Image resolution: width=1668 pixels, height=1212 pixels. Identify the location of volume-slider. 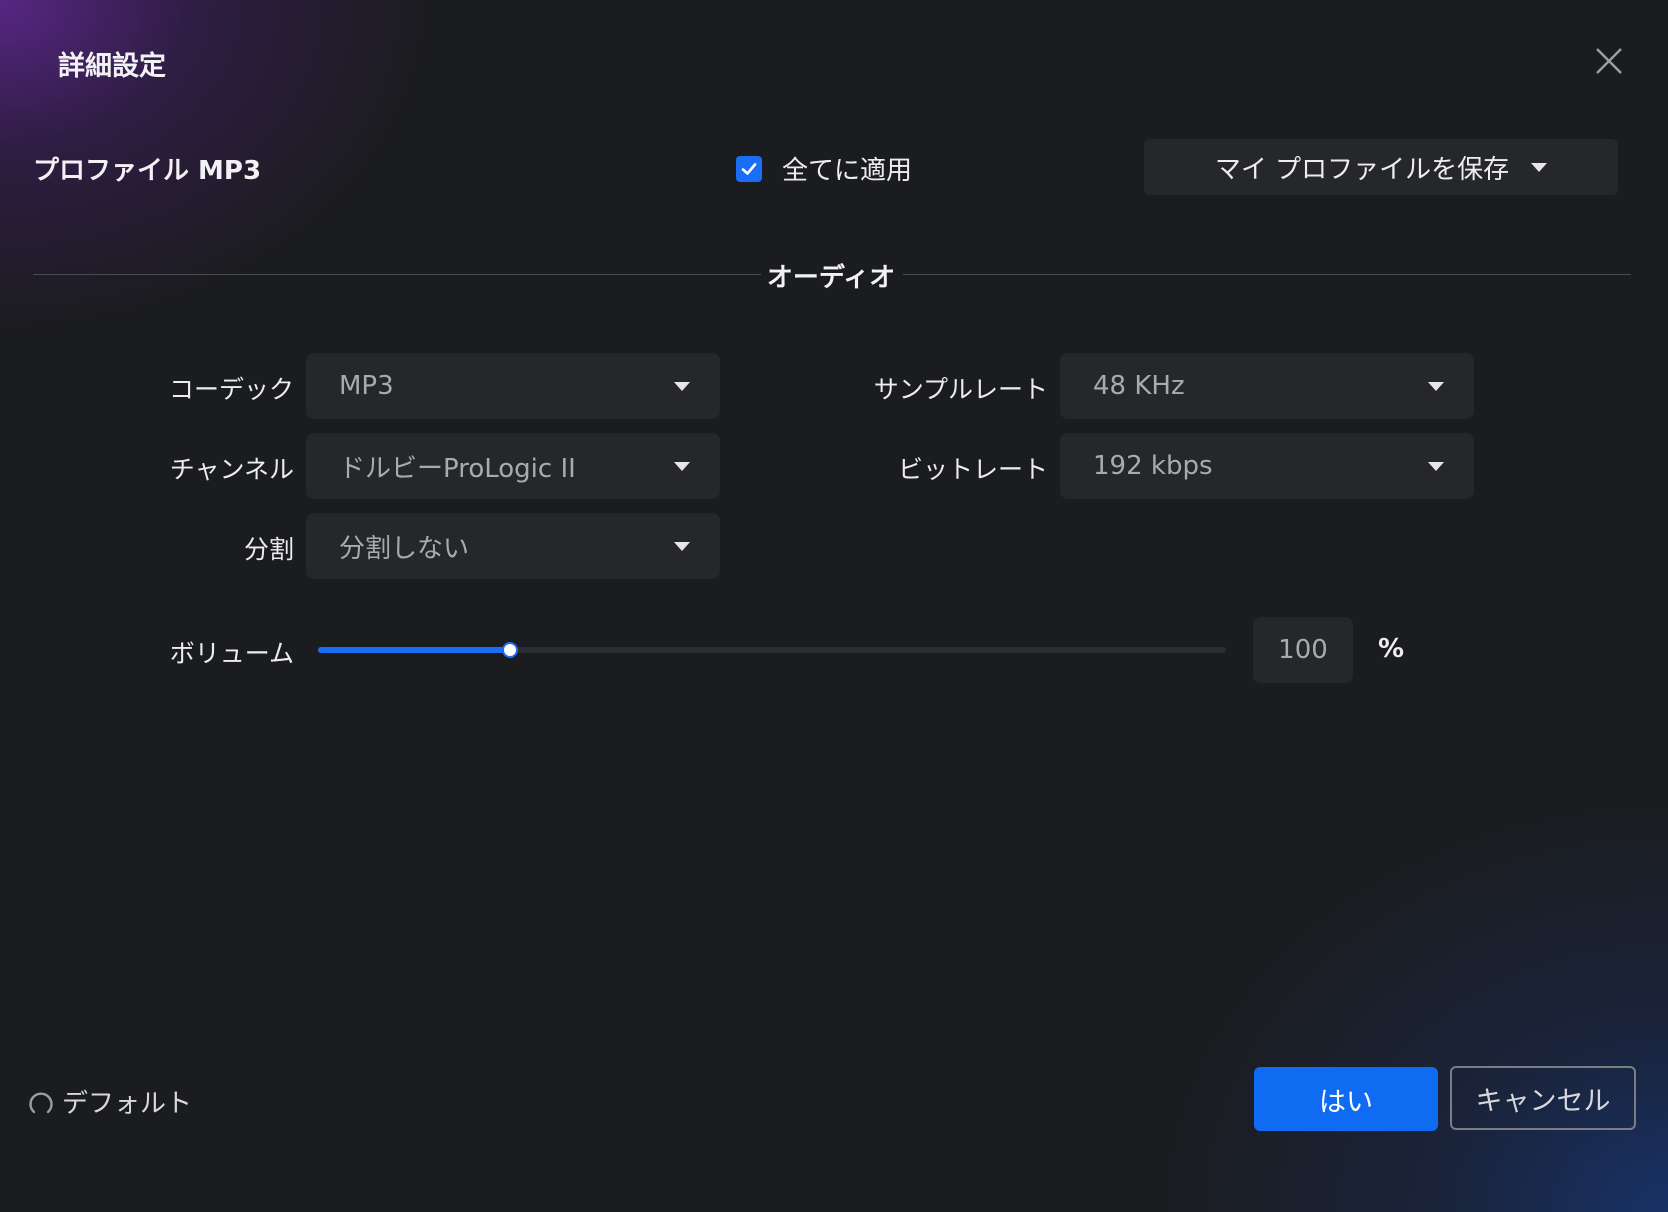
(772, 650).